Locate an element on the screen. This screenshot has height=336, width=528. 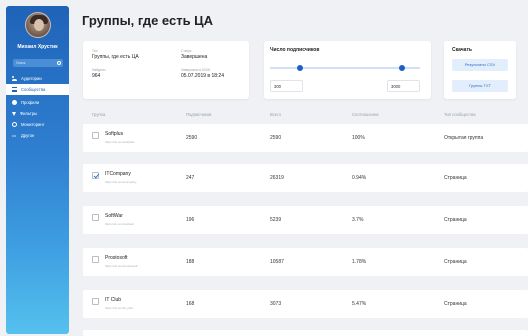
users-icon is located at coordinates (14, 78).